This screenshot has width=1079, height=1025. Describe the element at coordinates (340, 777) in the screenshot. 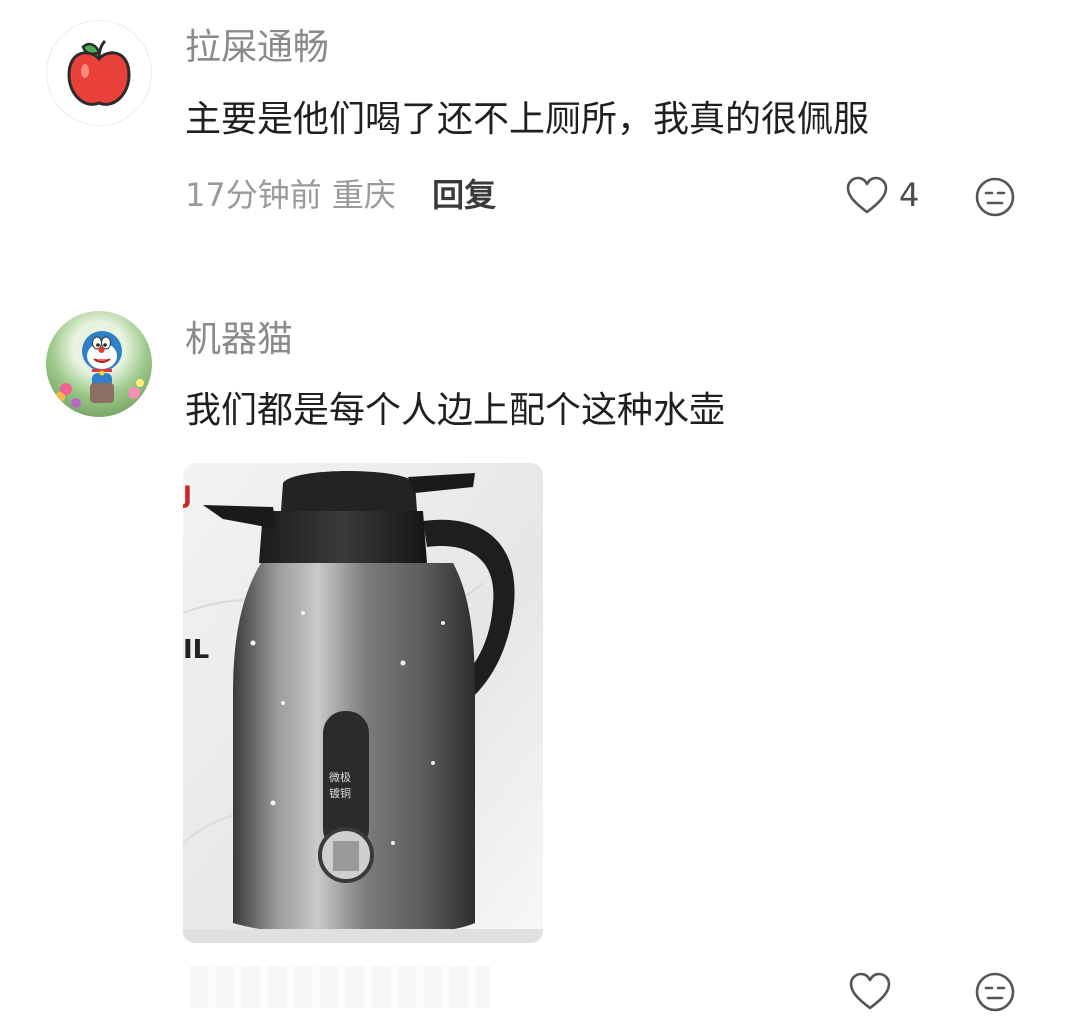

I see `svg-text: 微极` at that location.